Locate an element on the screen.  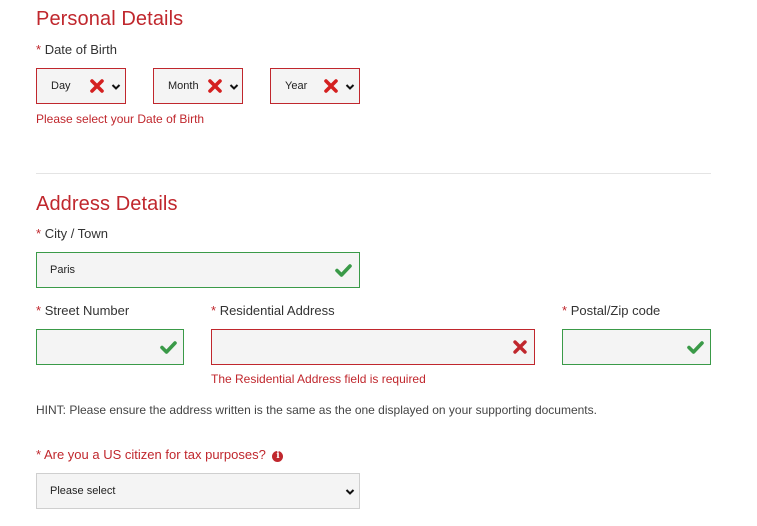
dob-label: * Date of Birth is located at coordinates (76, 49).